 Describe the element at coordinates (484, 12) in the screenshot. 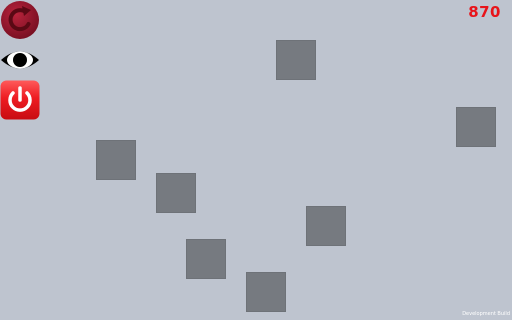

I see `score-counter: 870` at that location.